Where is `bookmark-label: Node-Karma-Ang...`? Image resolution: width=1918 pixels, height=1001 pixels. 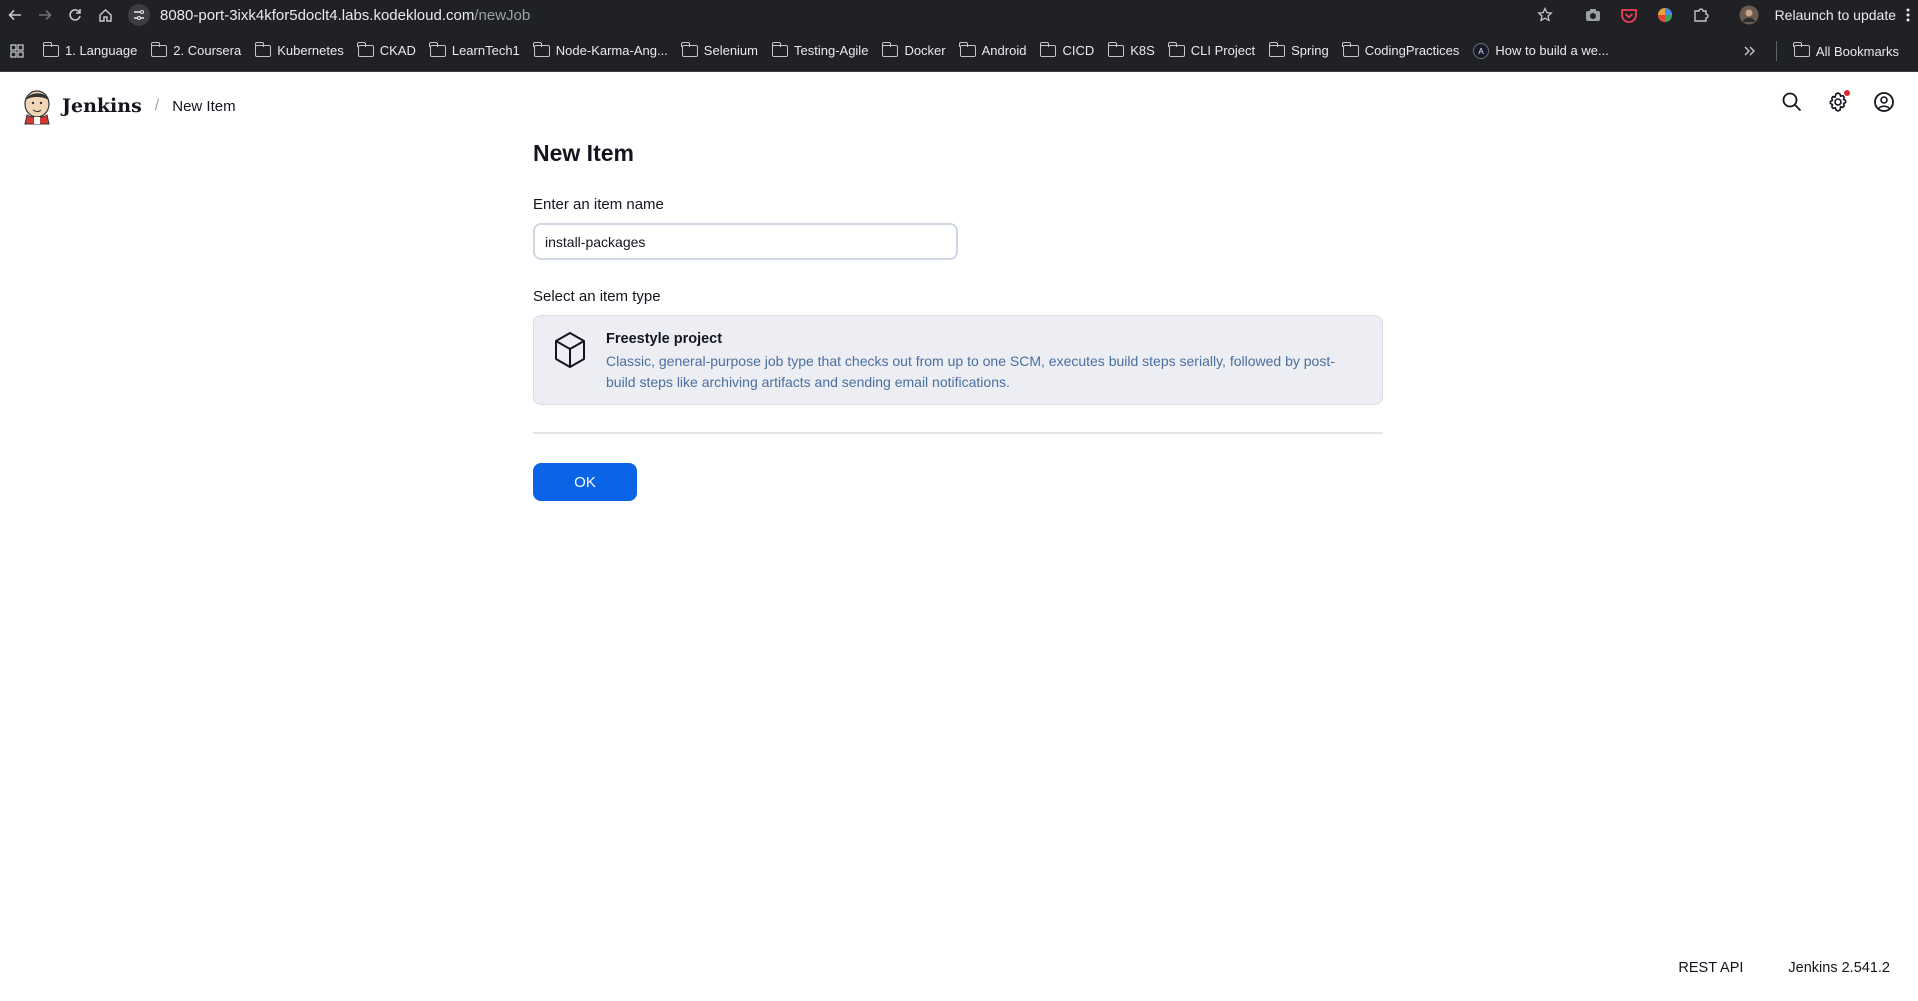
bookmark-label: Node-Karma-Ang... is located at coordinates (611, 50).